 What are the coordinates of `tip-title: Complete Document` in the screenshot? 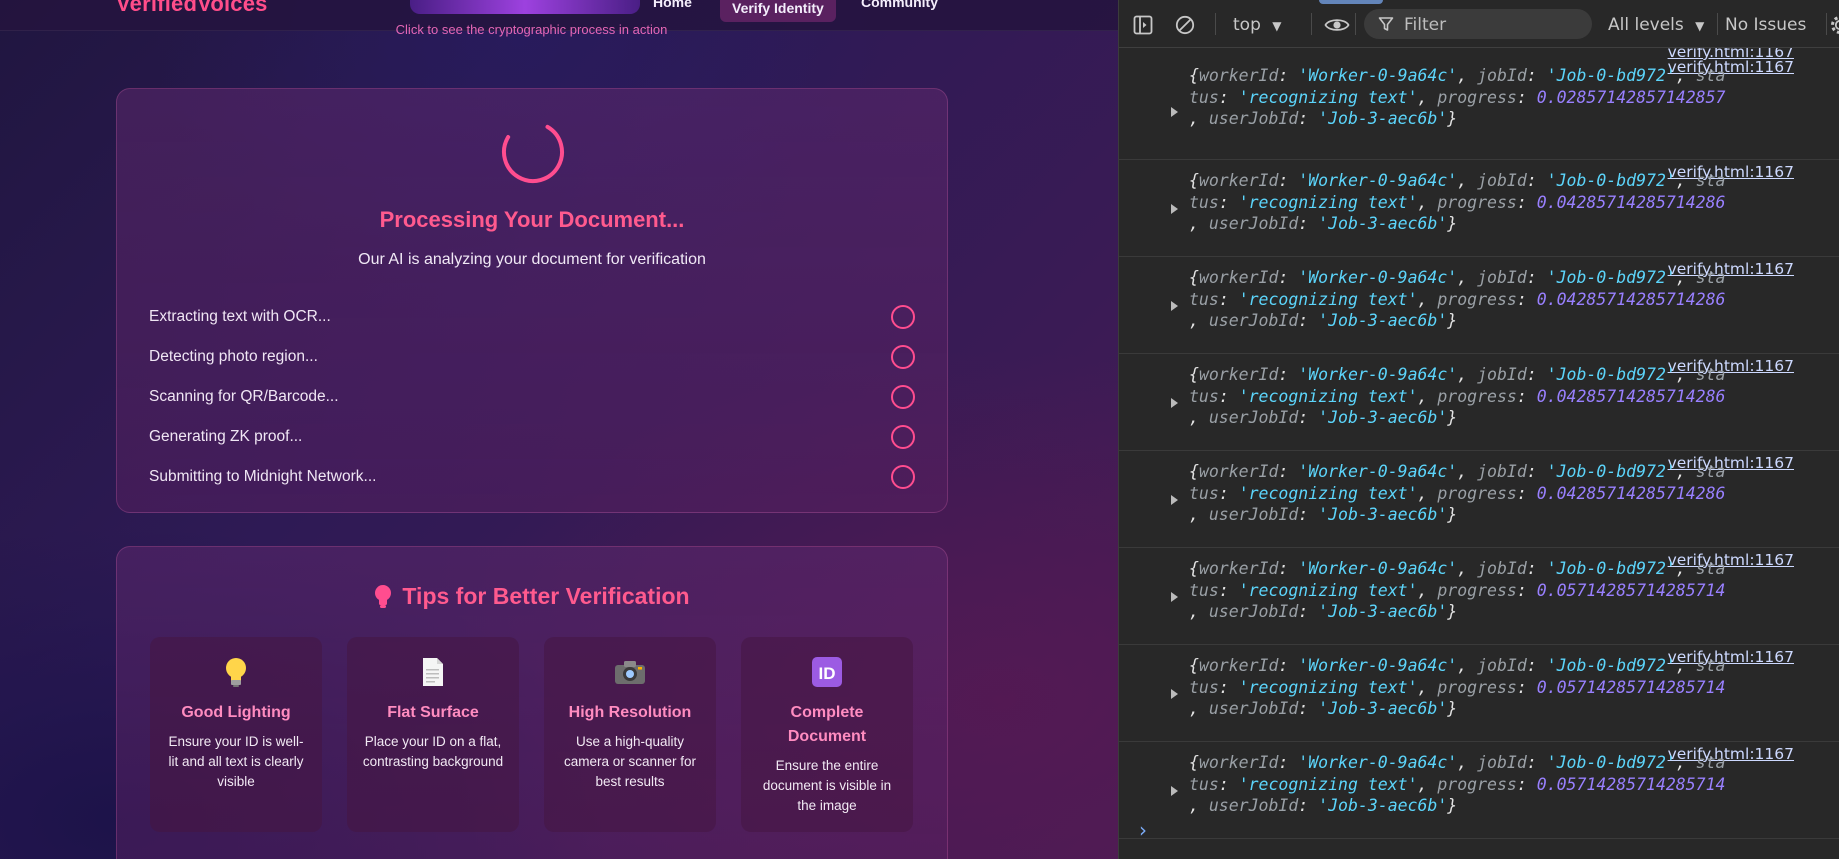 It's located at (827, 724).